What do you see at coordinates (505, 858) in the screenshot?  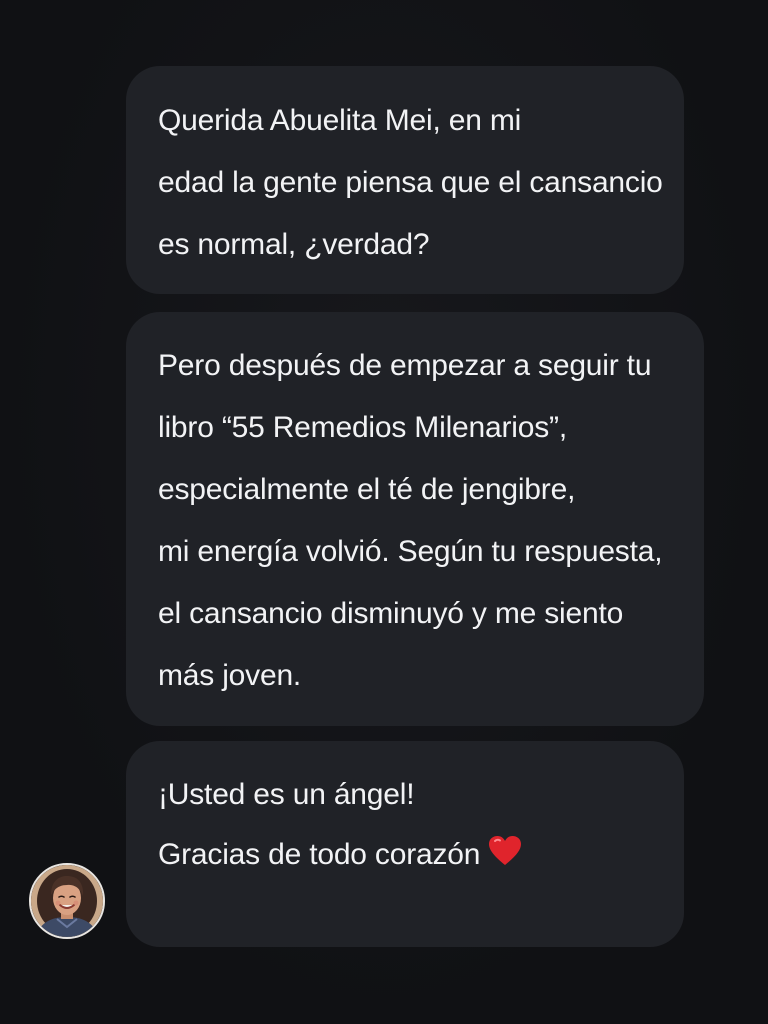 I see `heart-icon` at bounding box center [505, 858].